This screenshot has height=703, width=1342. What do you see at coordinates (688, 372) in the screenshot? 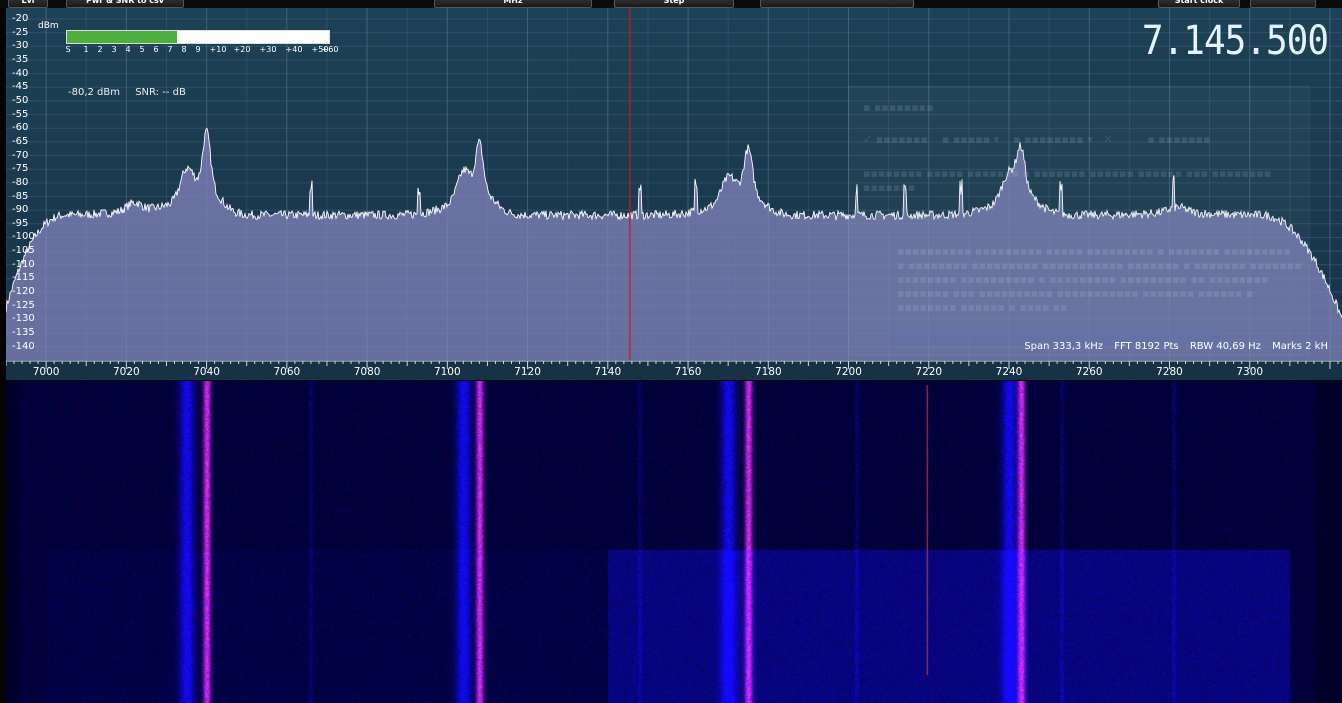
I see `frequency-tick-label: 7160` at bounding box center [688, 372].